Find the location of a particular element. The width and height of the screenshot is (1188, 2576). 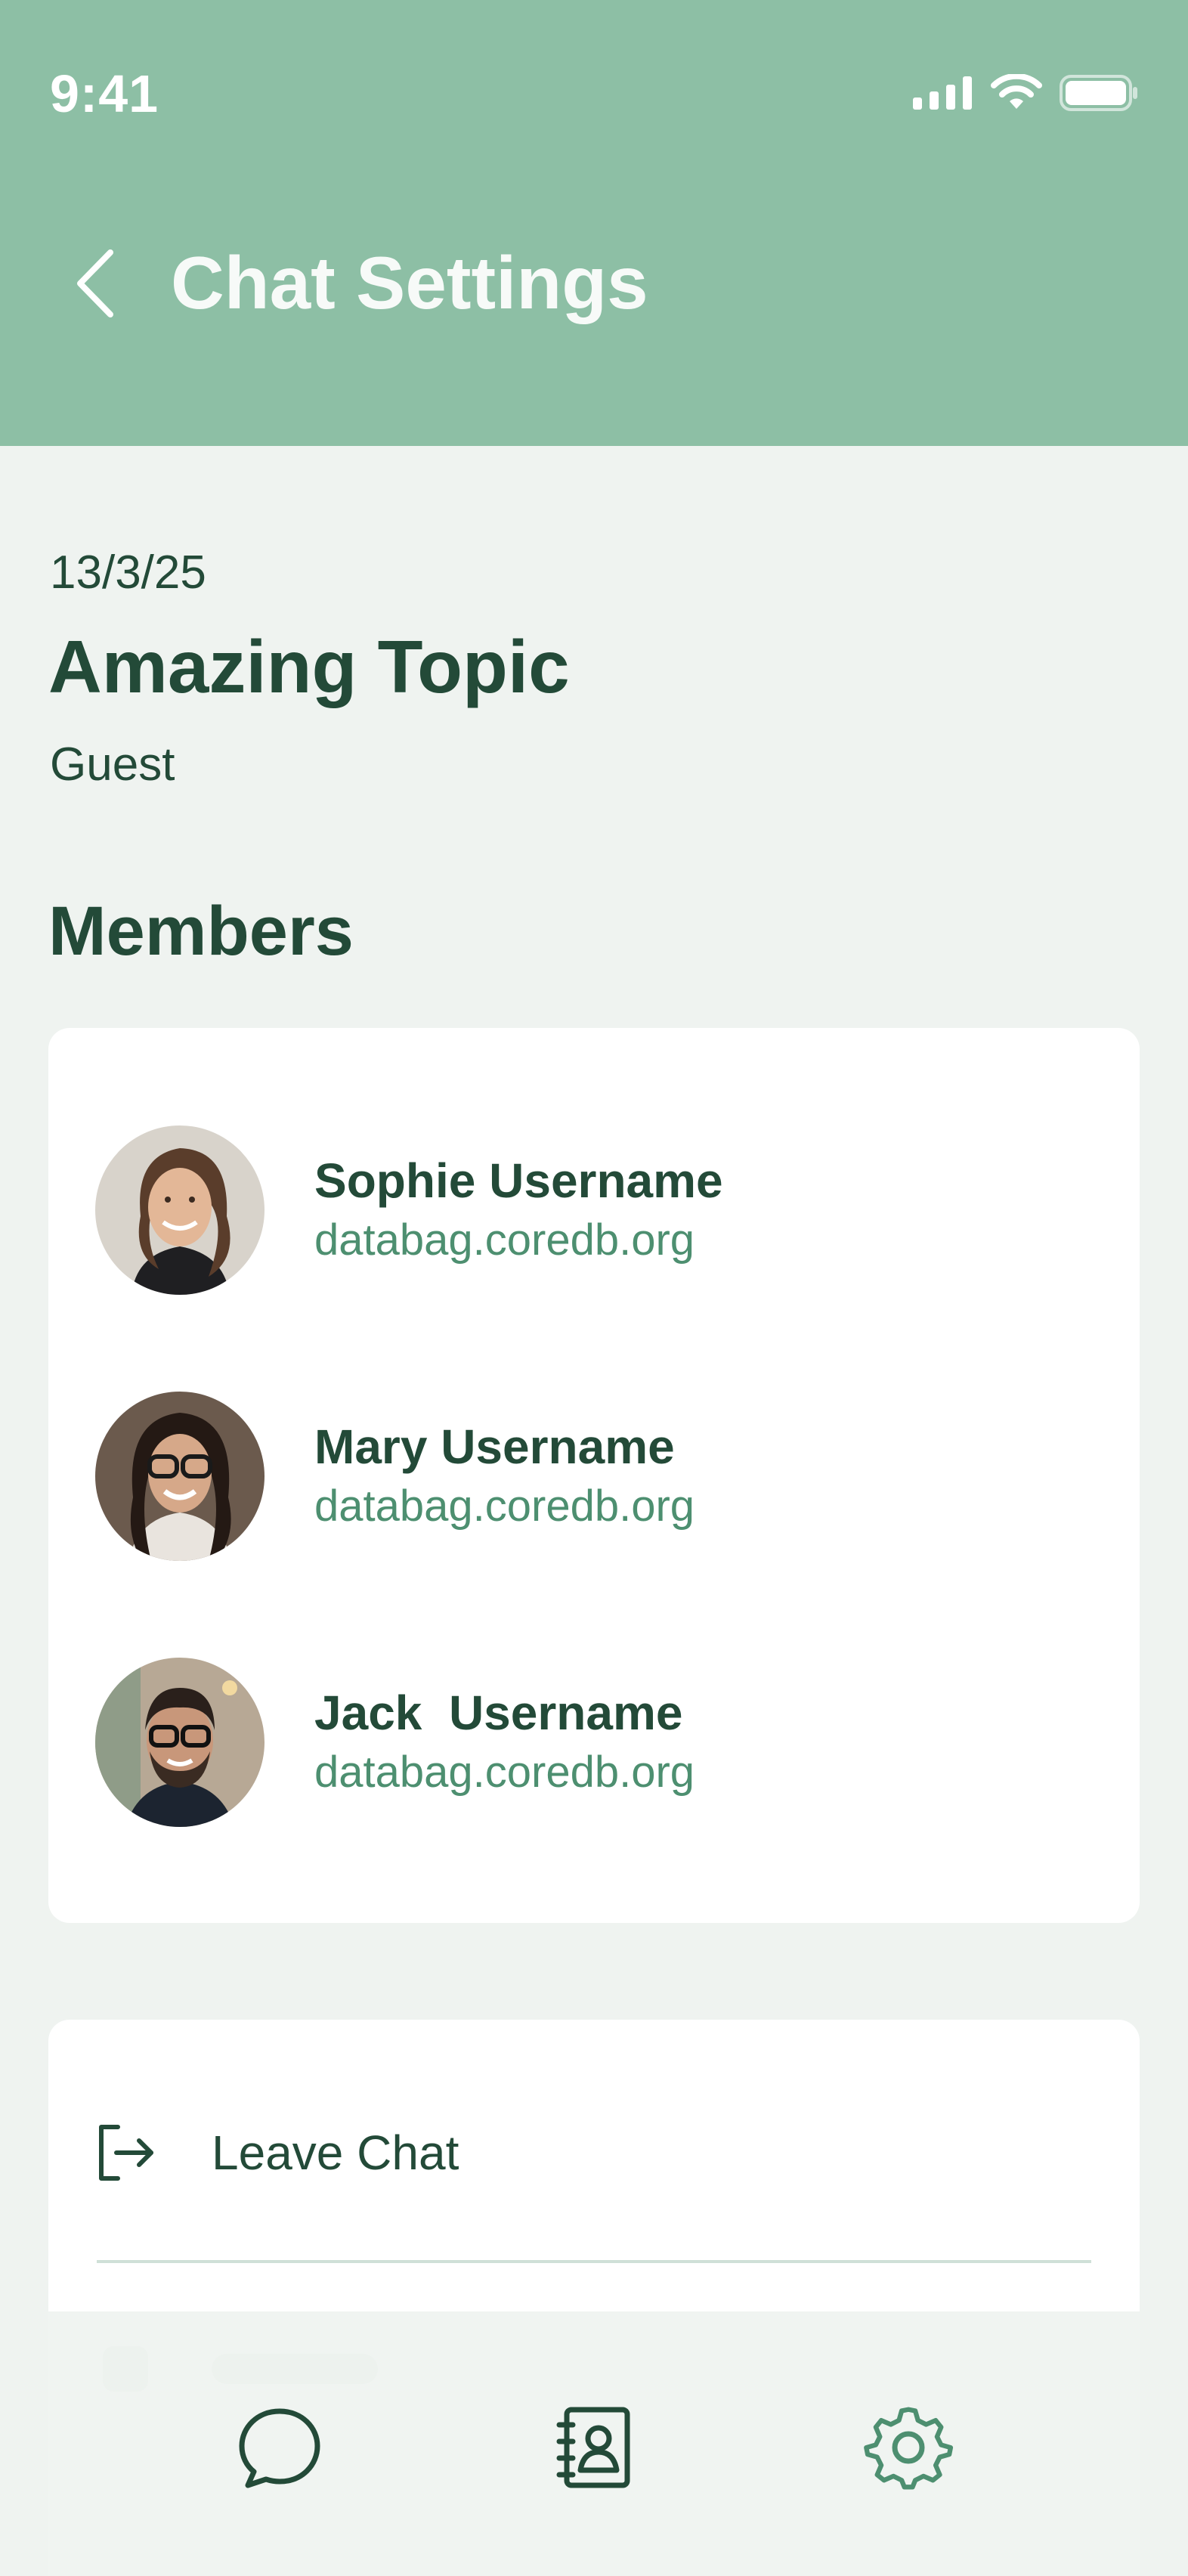

contacts-book-icon is located at coordinates (593, 2447).